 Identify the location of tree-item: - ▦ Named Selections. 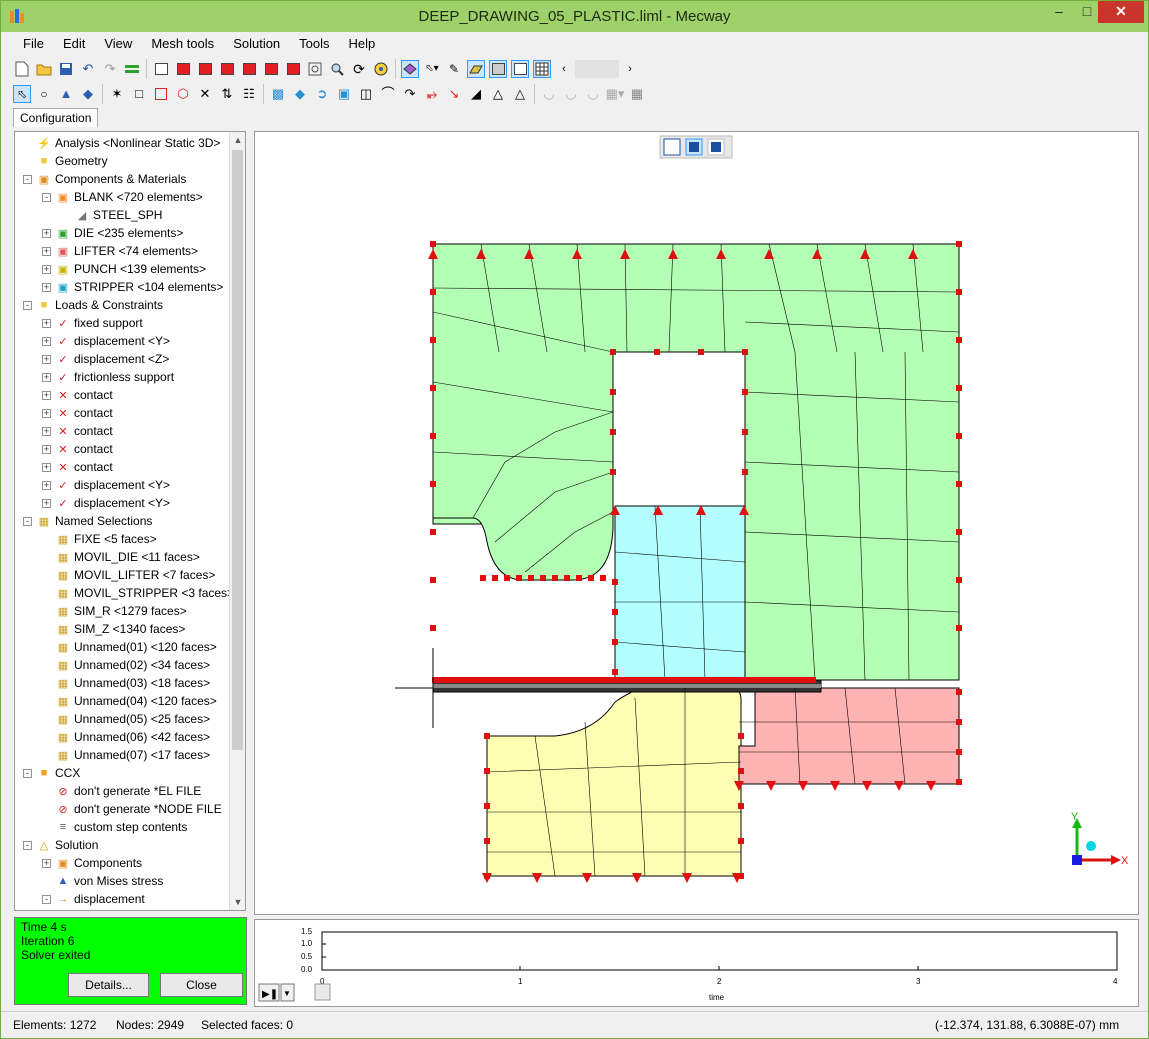
(87, 521).